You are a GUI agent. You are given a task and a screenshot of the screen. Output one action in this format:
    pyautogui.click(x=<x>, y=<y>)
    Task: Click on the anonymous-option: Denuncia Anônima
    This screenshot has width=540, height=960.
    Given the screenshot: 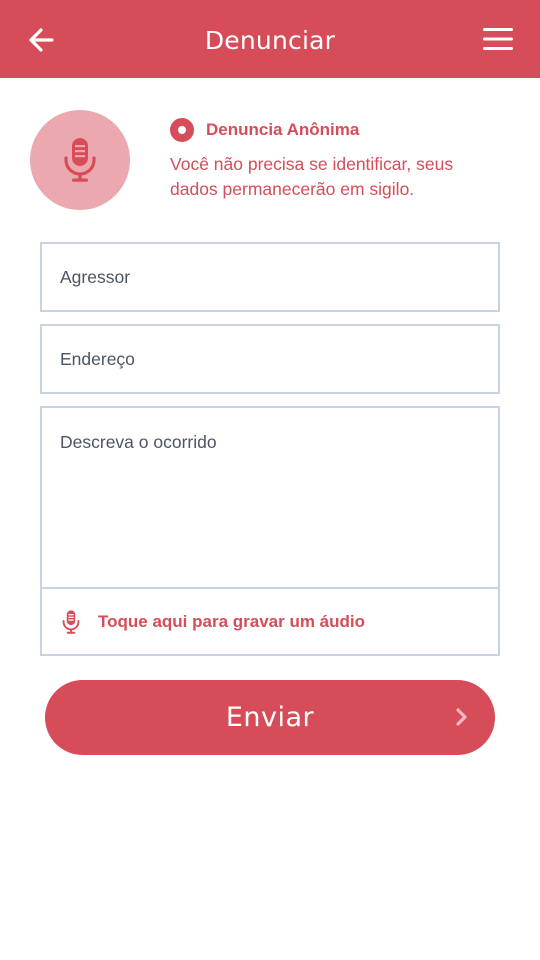 What is the action you would take?
    pyautogui.click(x=335, y=130)
    